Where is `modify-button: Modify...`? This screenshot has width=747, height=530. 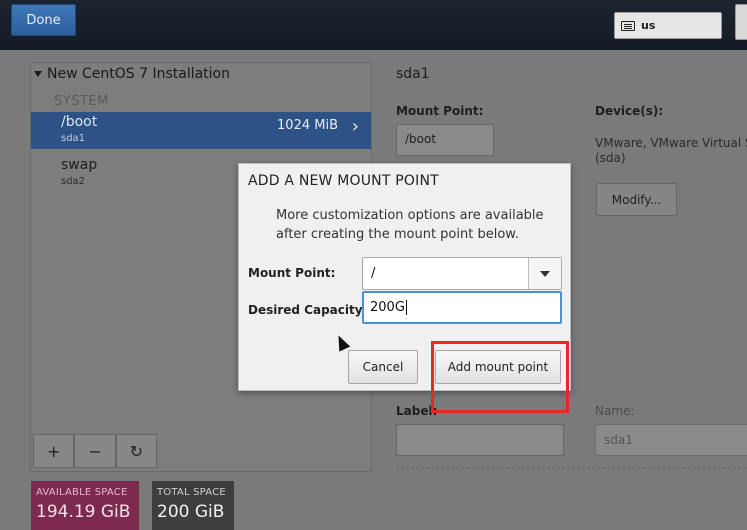
modify-button: Modify... is located at coordinates (636, 199).